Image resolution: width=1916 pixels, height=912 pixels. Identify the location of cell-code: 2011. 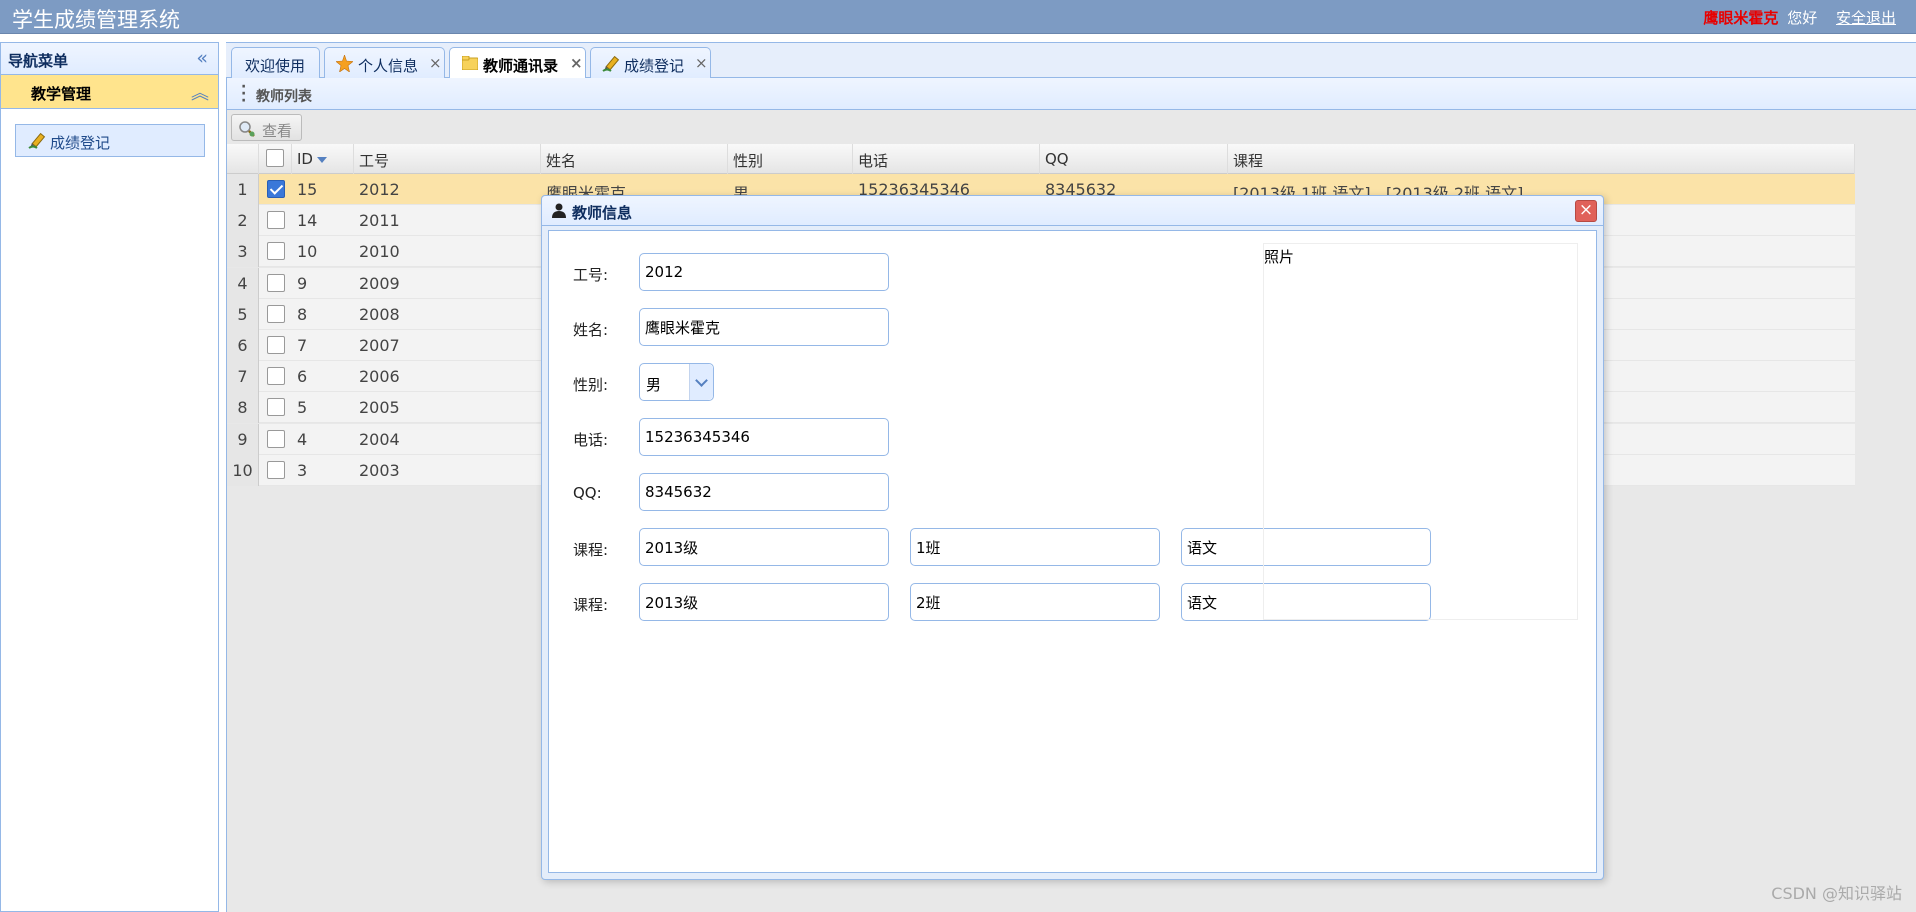
(379, 221).